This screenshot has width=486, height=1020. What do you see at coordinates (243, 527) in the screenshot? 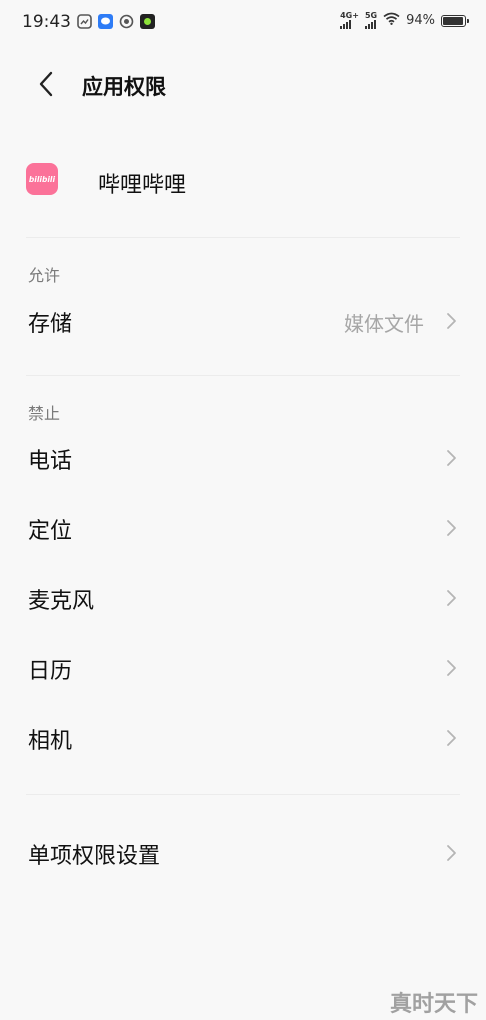
I see `permission-row-location: 定位` at bounding box center [243, 527].